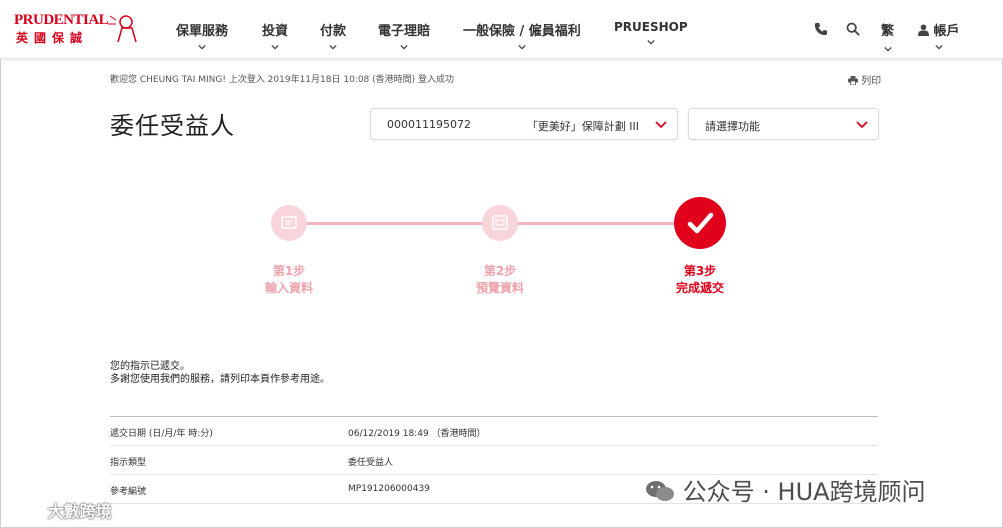 Image resolution: width=1003 pixels, height=528 pixels. I want to click on nav-payment: 付款, so click(333, 35).